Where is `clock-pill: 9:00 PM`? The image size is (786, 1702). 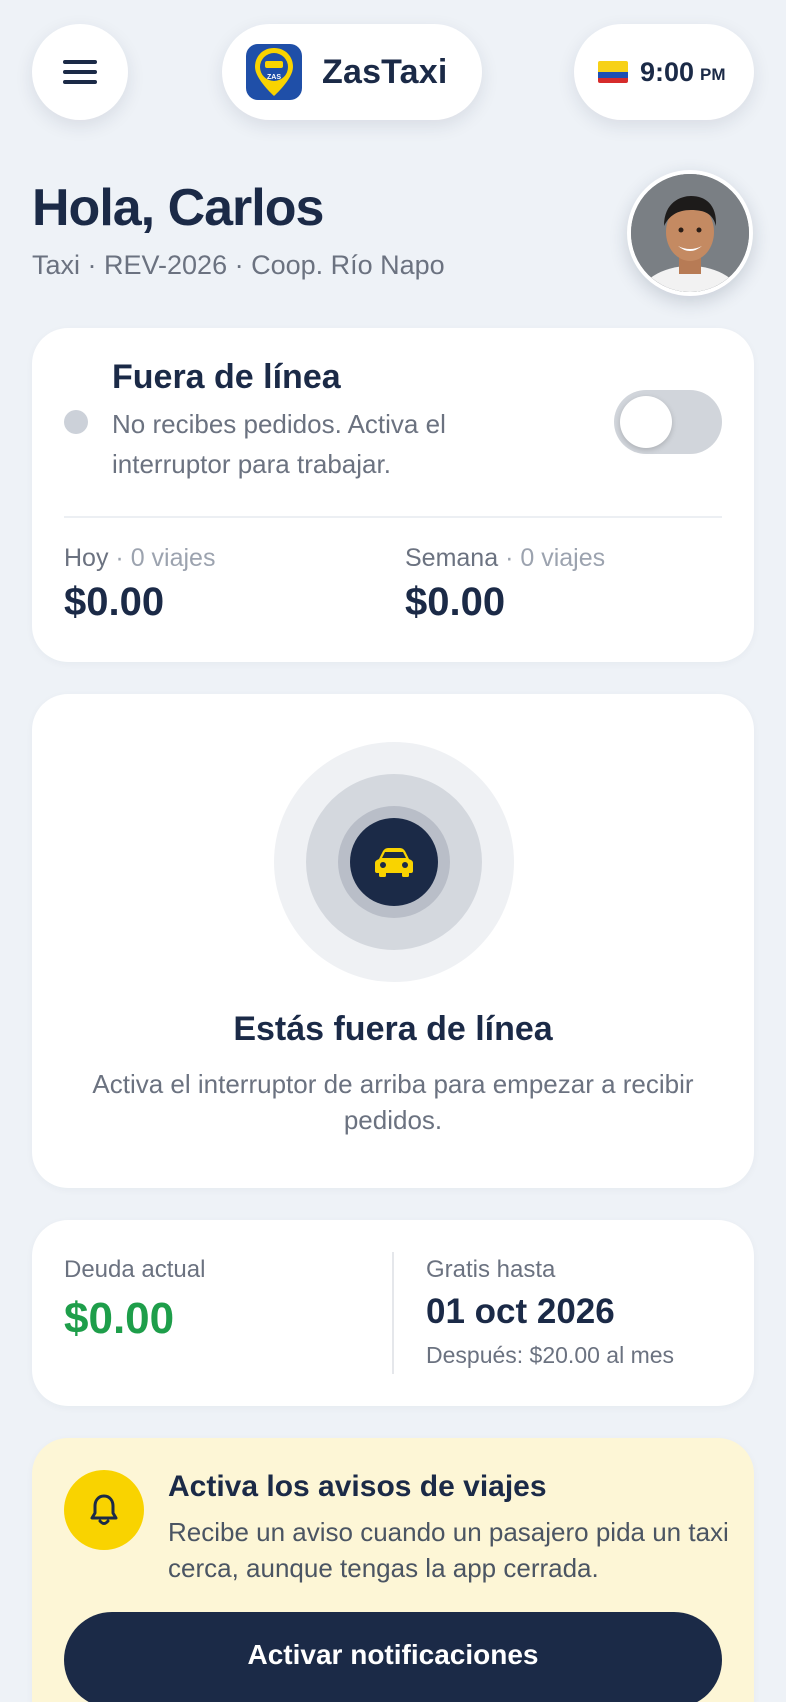
clock-pill: 9:00 PM is located at coordinates (664, 72).